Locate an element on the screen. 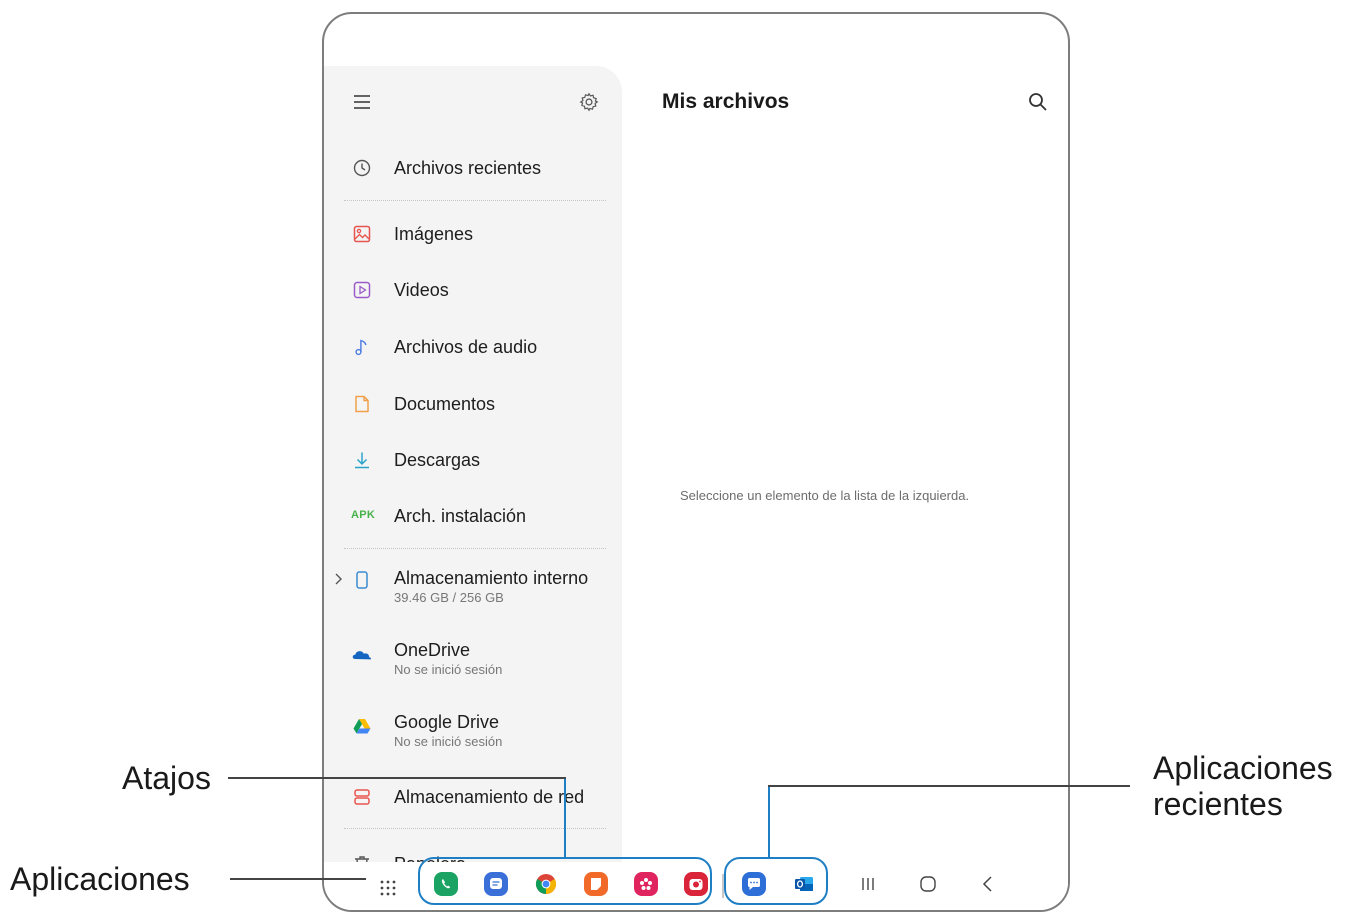  apps-callout-line is located at coordinates (298, 879).